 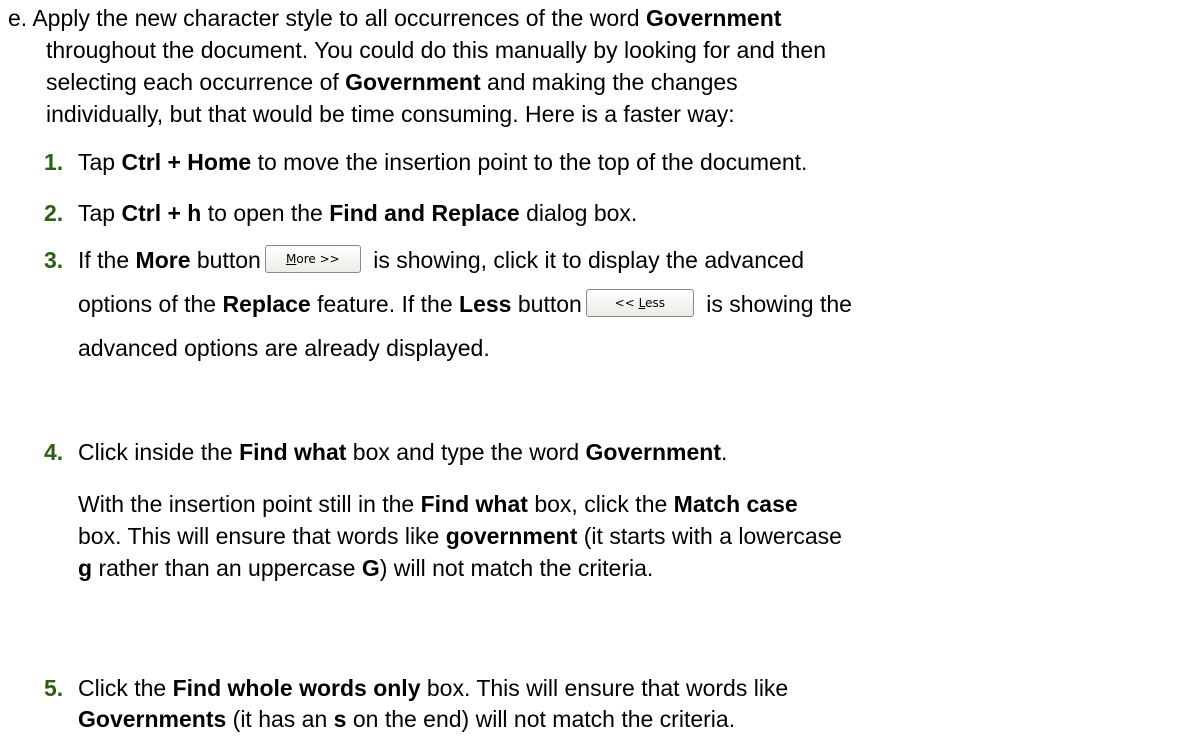 I want to click on step-text: Click the, so click(x=125, y=688).